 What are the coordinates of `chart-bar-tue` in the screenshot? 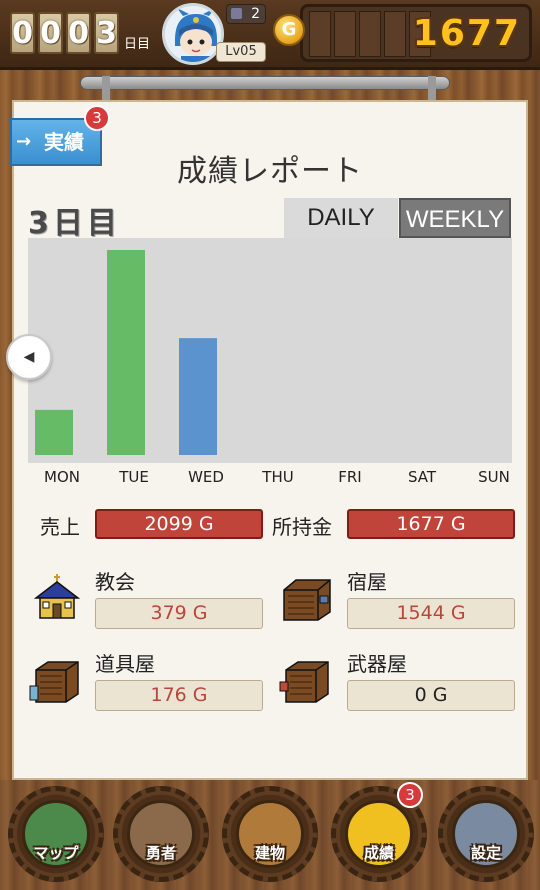 It's located at (126, 352).